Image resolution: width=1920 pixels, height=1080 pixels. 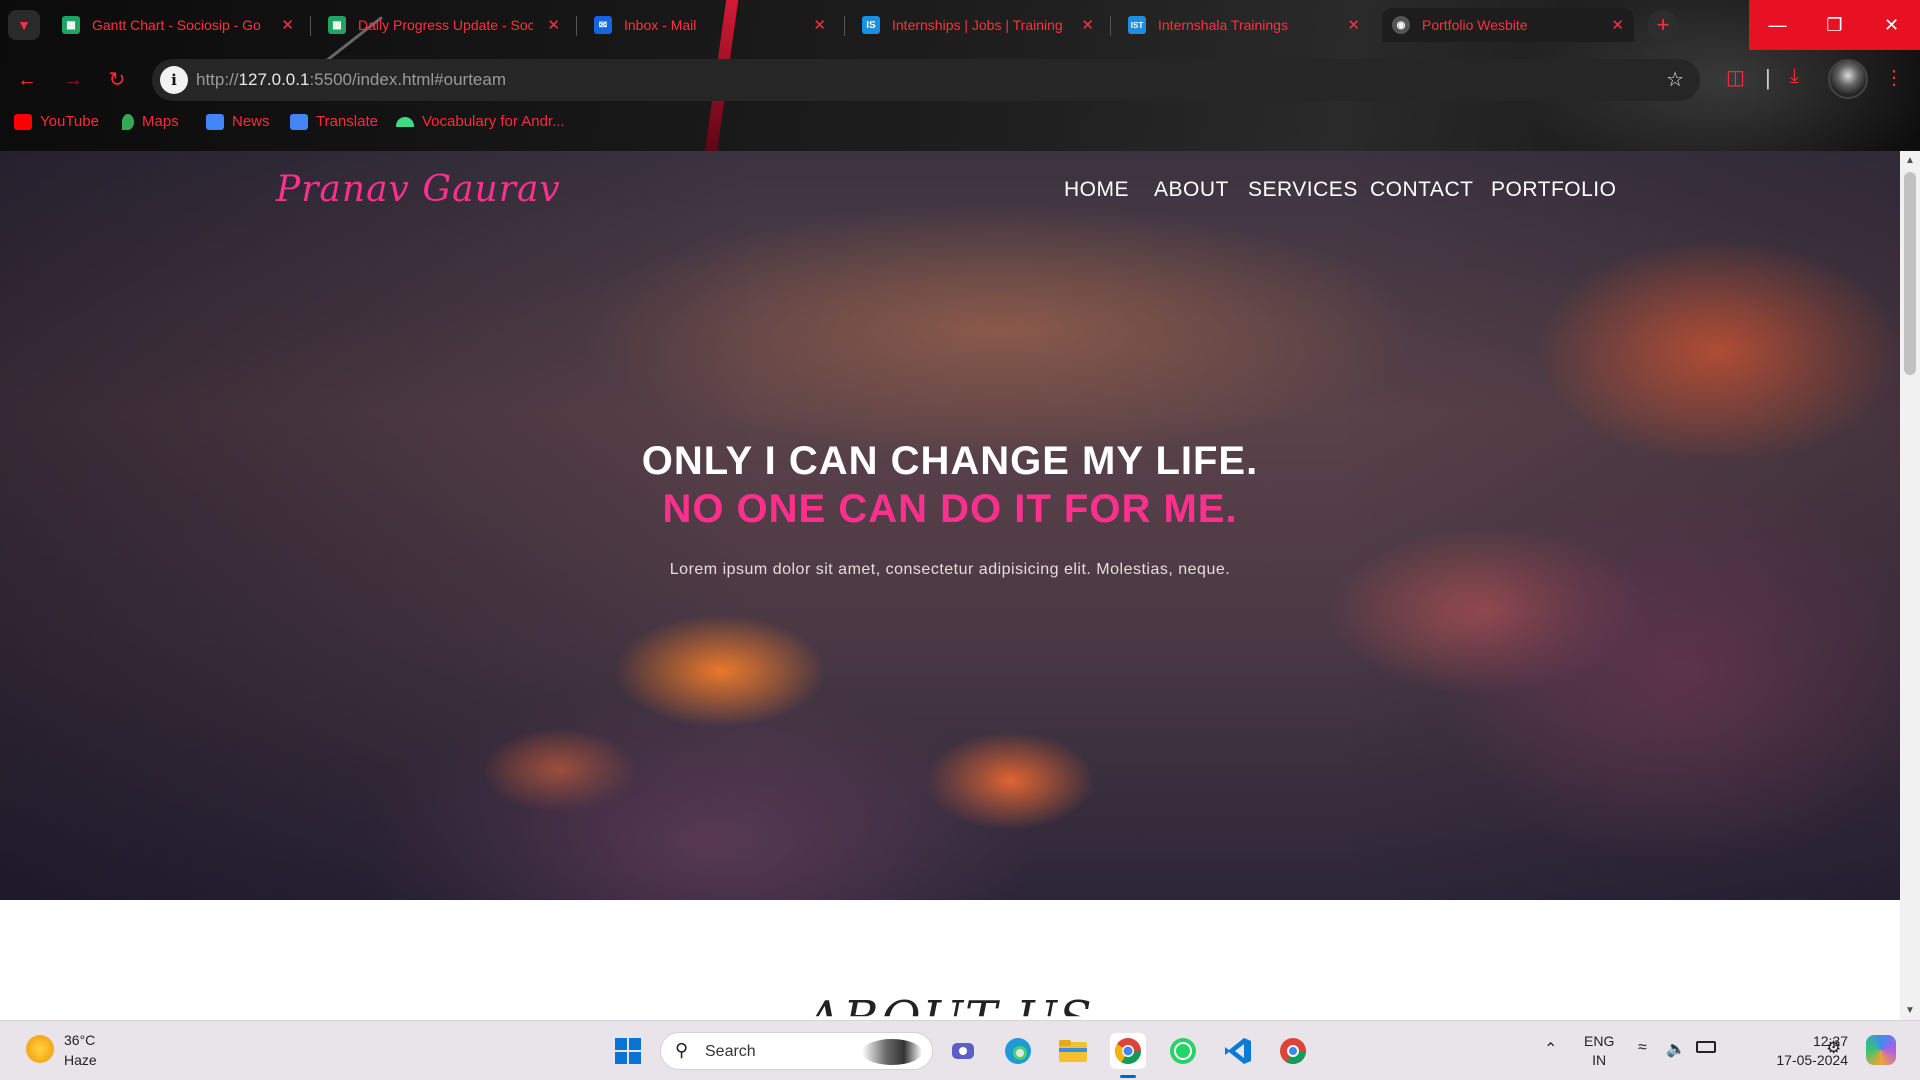 What do you see at coordinates (40, 1049) in the screenshot?
I see `weather-haze-icon` at bounding box center [40, 1049].